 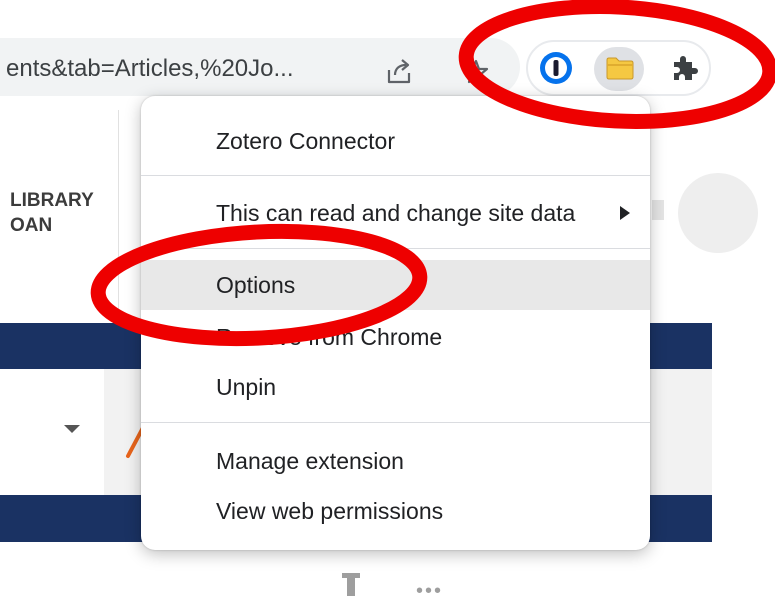 I want to click on chevron-right-icon, so click(x=625, y=213).